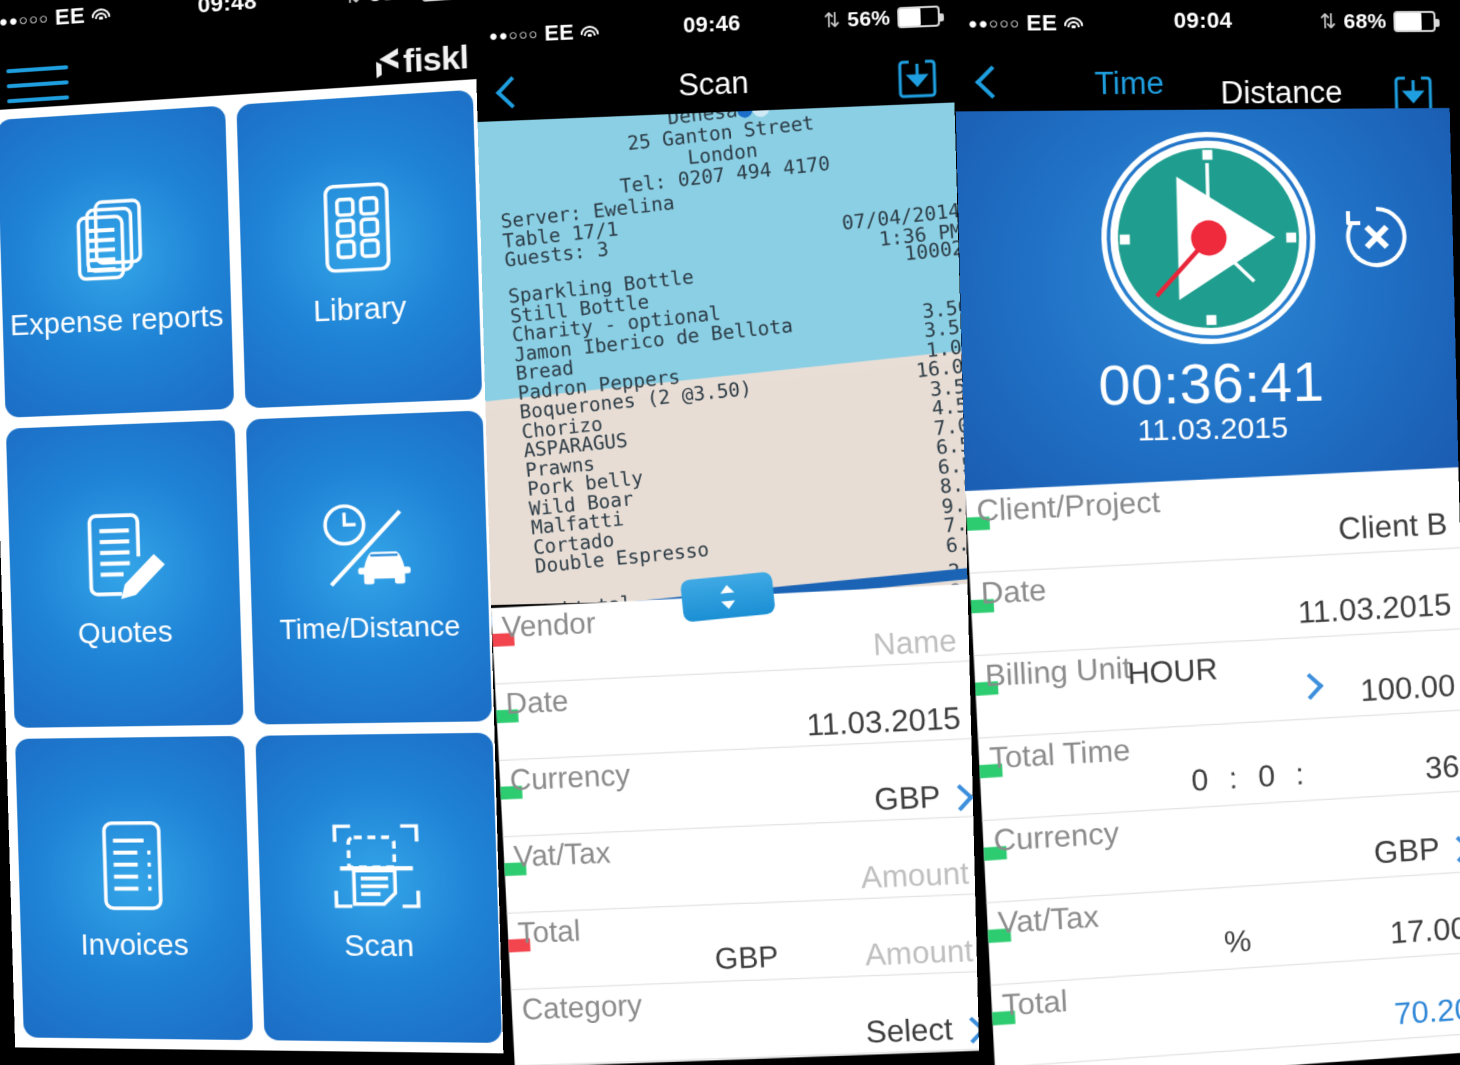  I want to click on tile-label: Expense reports, so click(116, 321).